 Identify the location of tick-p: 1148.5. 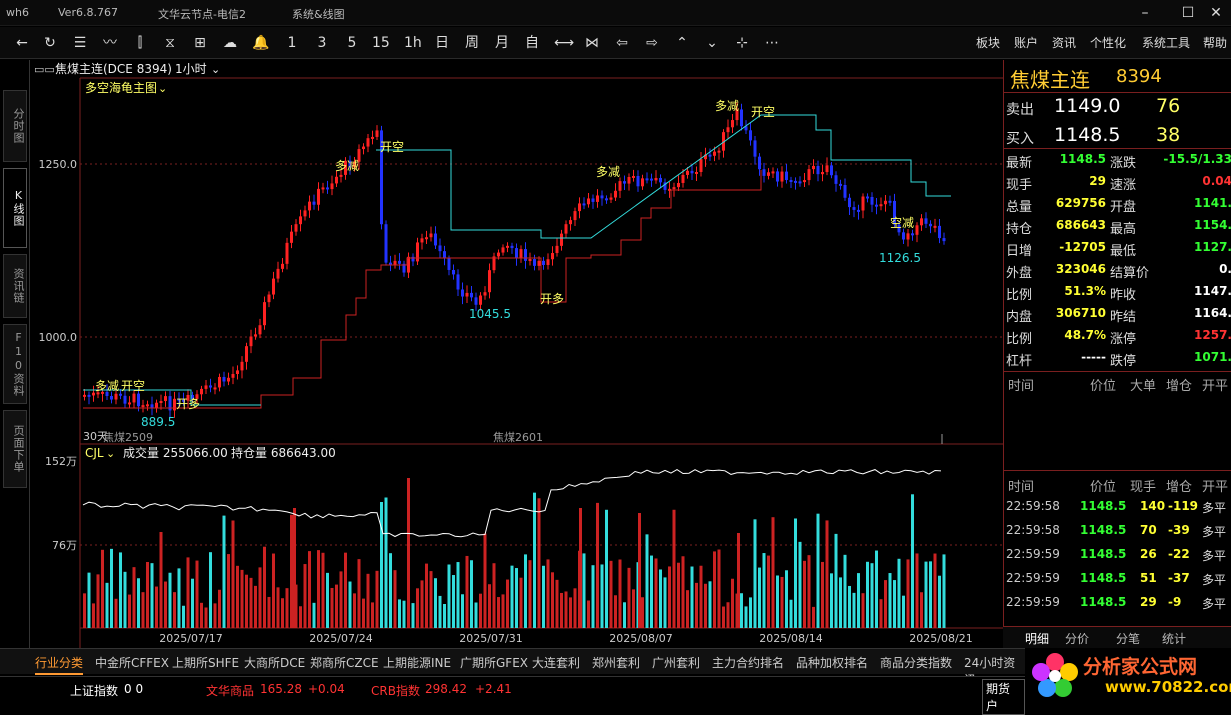
(1103, 554).